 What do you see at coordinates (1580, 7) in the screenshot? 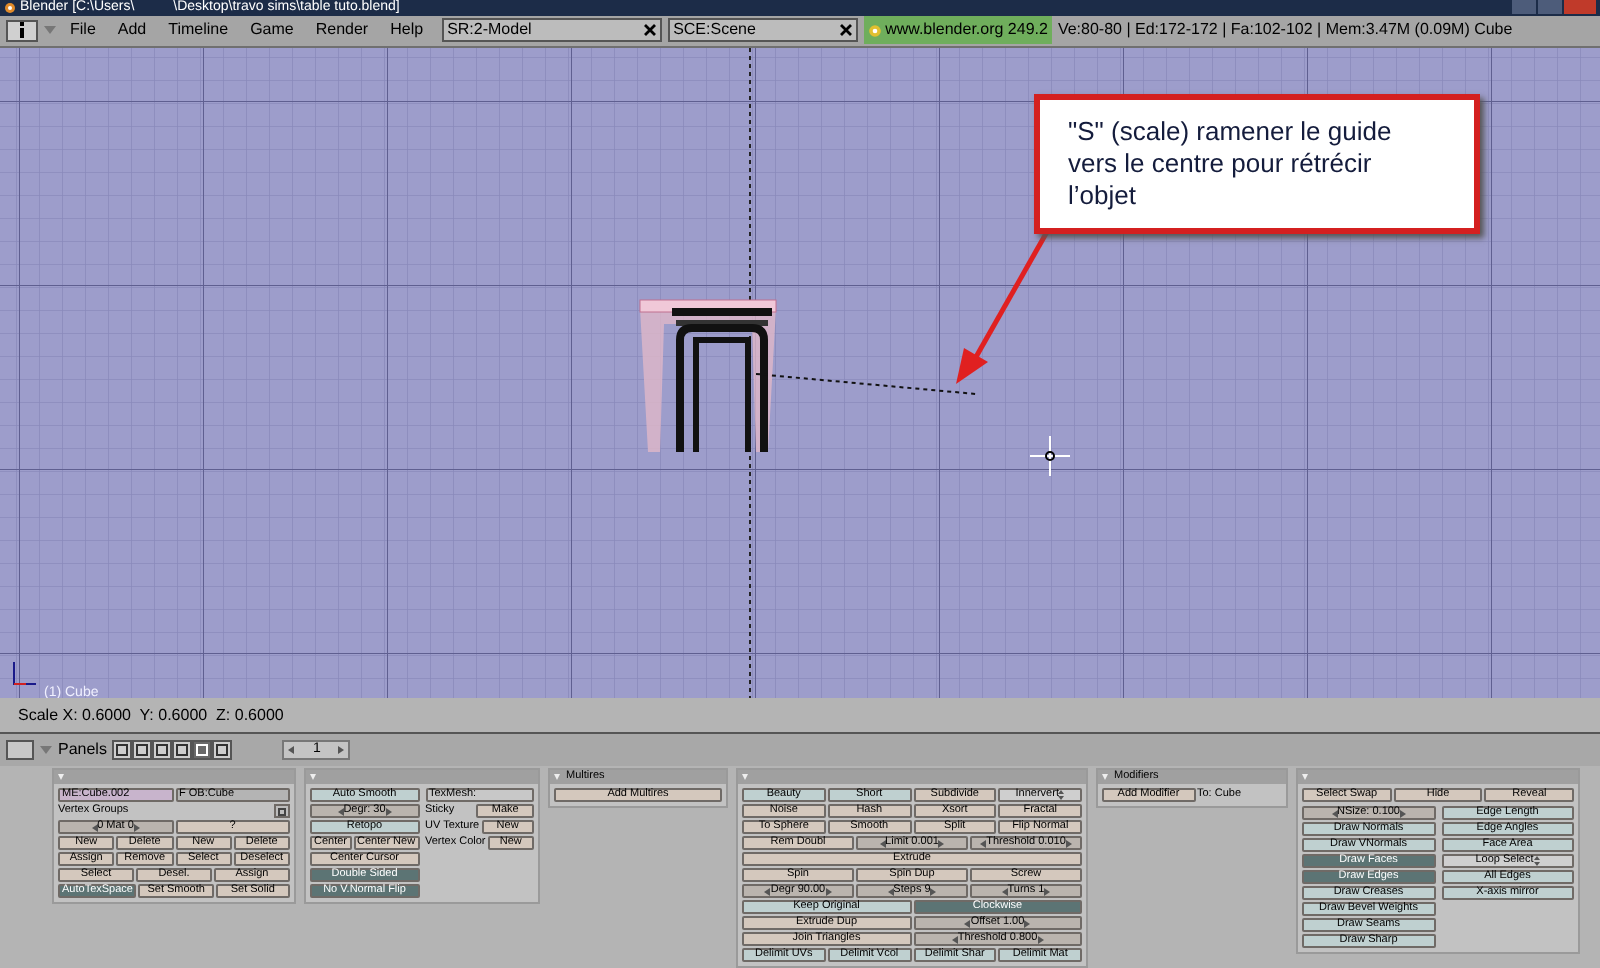
I see `close-button` at bounding box center [1580, 7].